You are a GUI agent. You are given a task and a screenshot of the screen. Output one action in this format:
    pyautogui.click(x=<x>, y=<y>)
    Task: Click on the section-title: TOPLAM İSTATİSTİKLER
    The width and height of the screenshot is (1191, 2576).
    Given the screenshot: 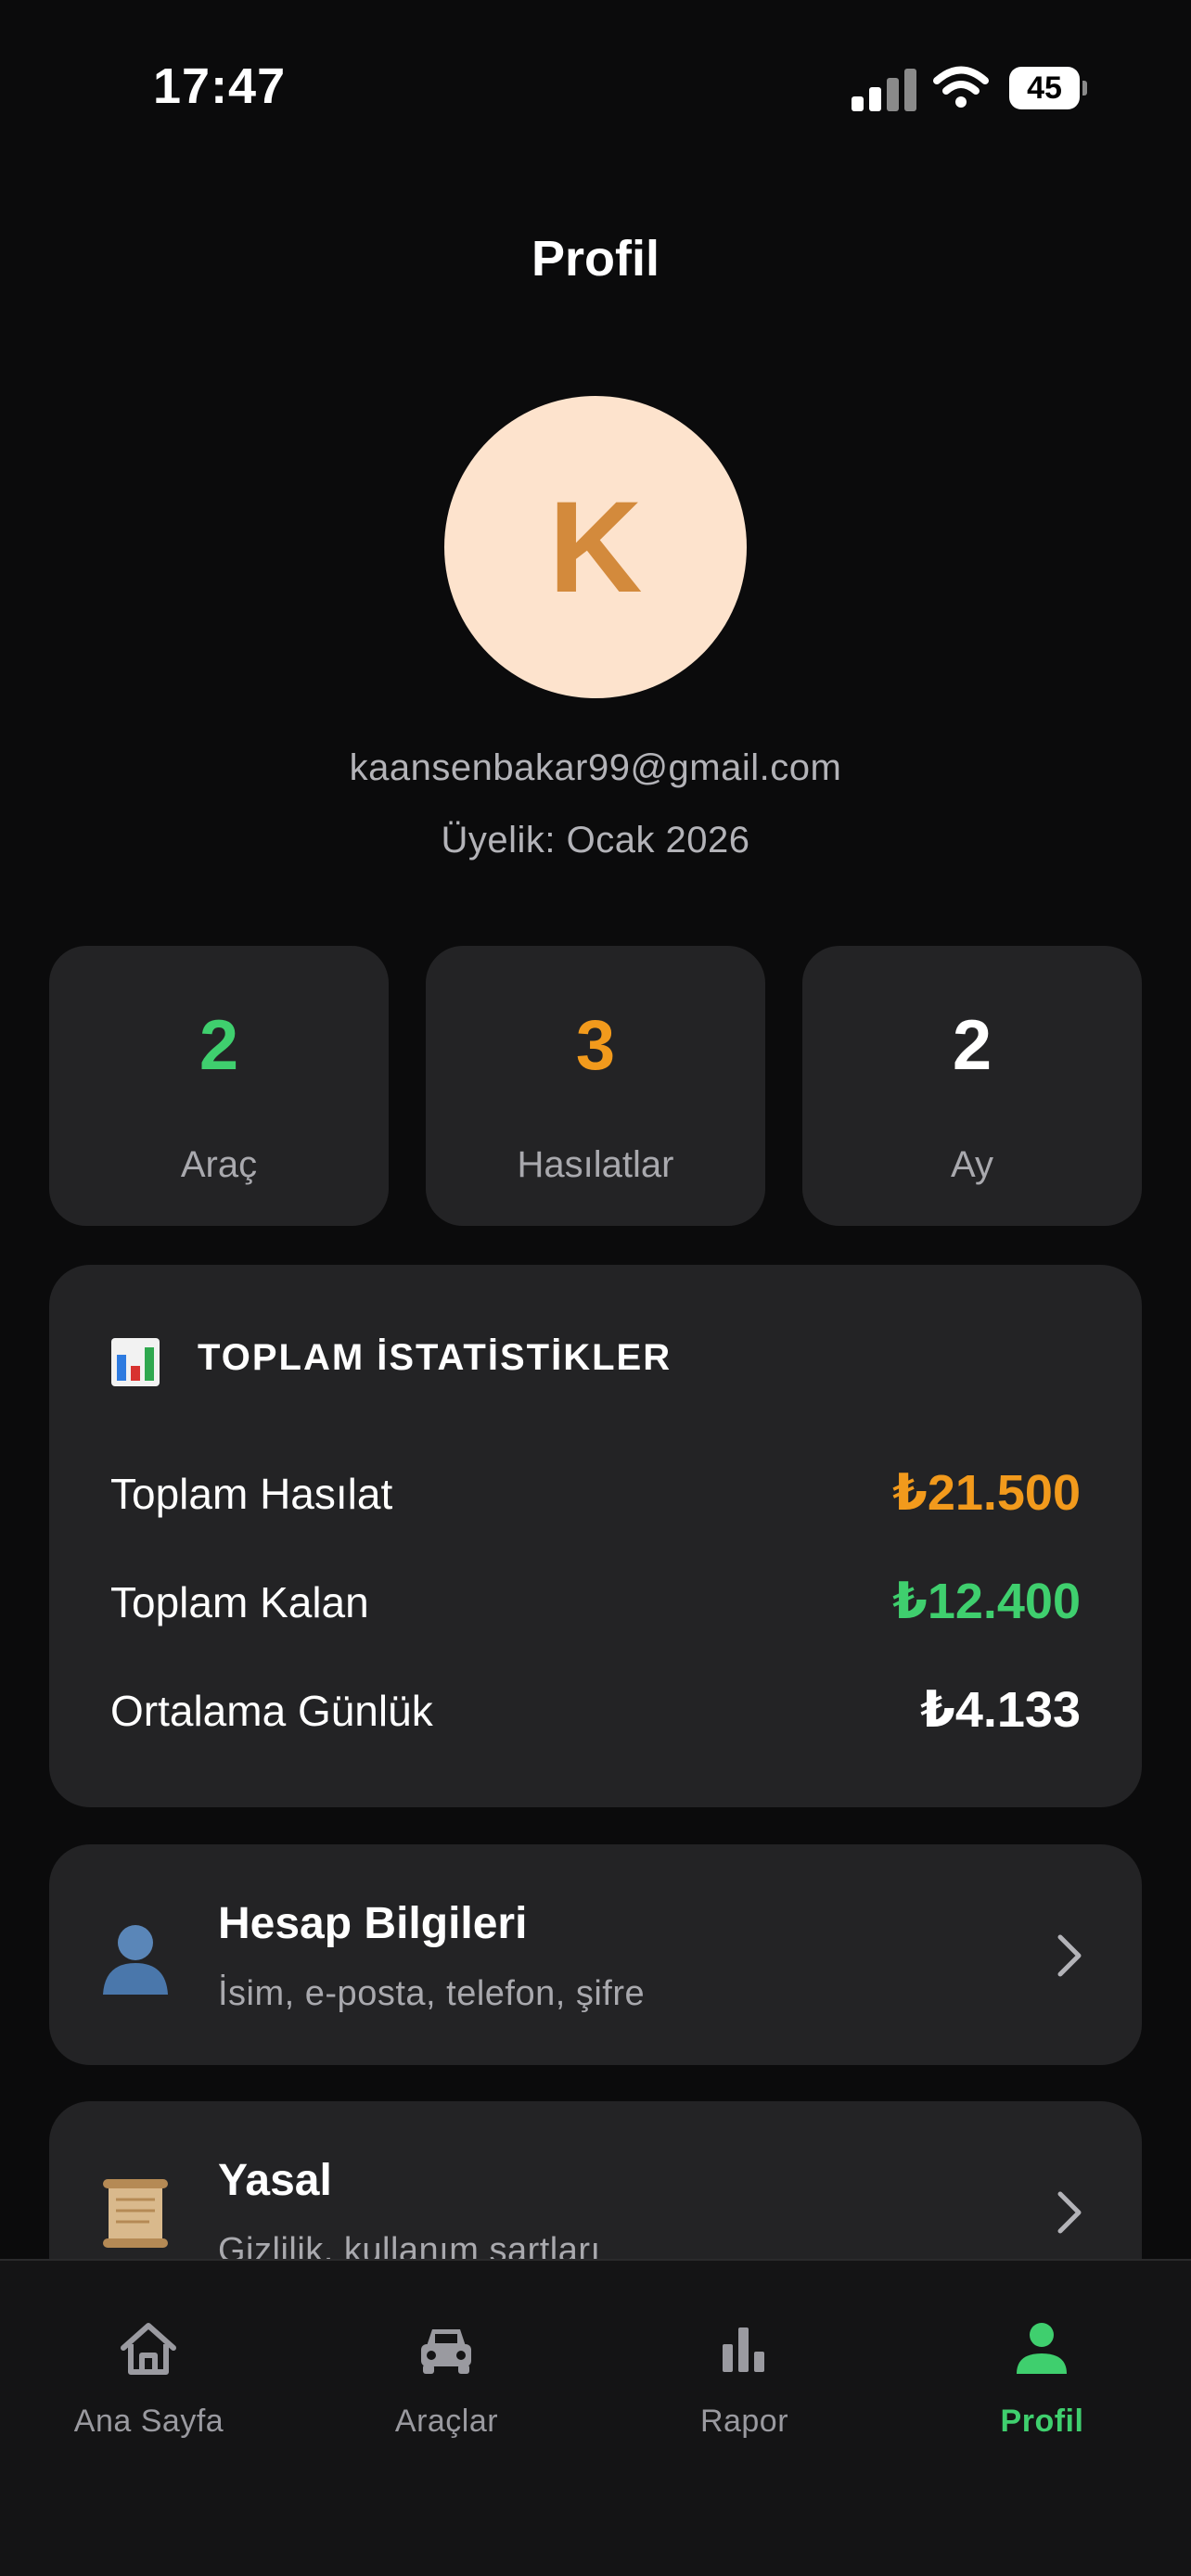 What is the action you would take?
    pyautogui.click(x=435, y=1357)
    